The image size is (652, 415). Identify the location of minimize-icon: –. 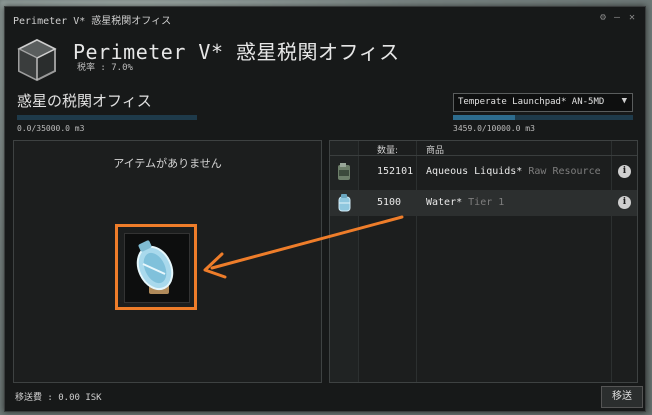
(617, 18).